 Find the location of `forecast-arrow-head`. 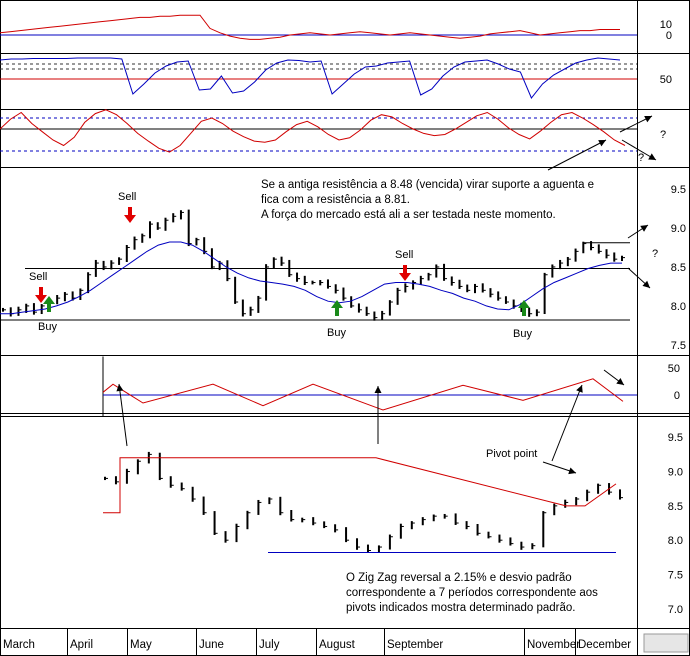

forecast-arrow-head is located at coordinates (620, 381).